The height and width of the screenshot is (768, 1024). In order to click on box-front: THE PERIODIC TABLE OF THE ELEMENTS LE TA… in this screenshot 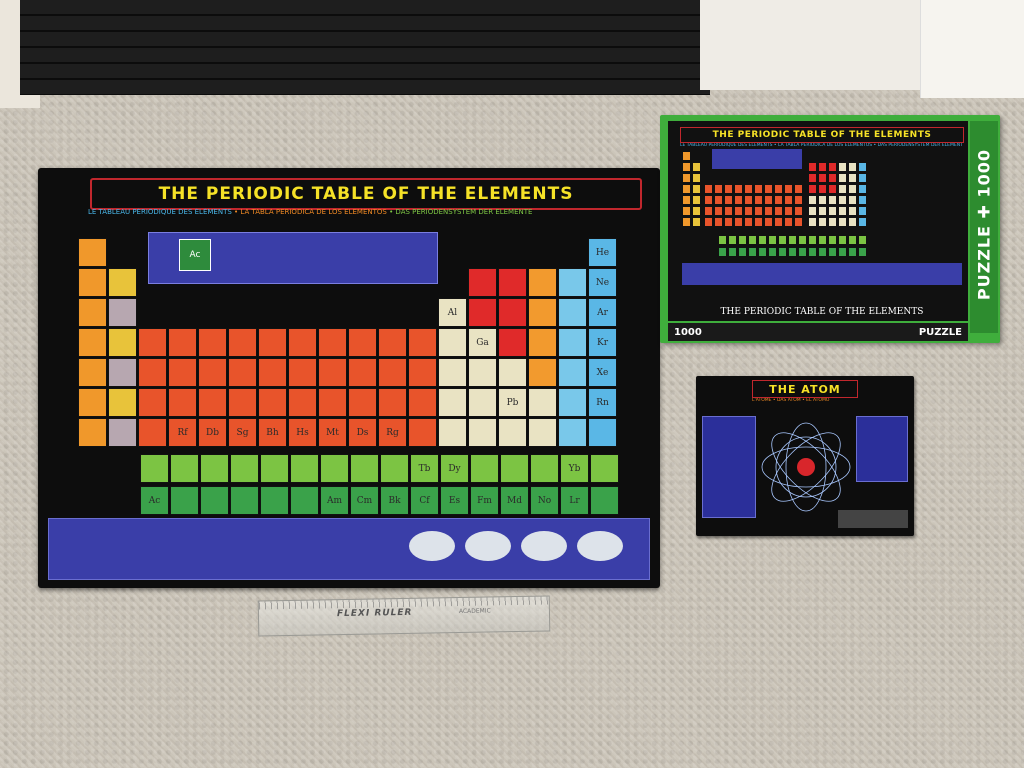, I will do `click(818, 221)`.